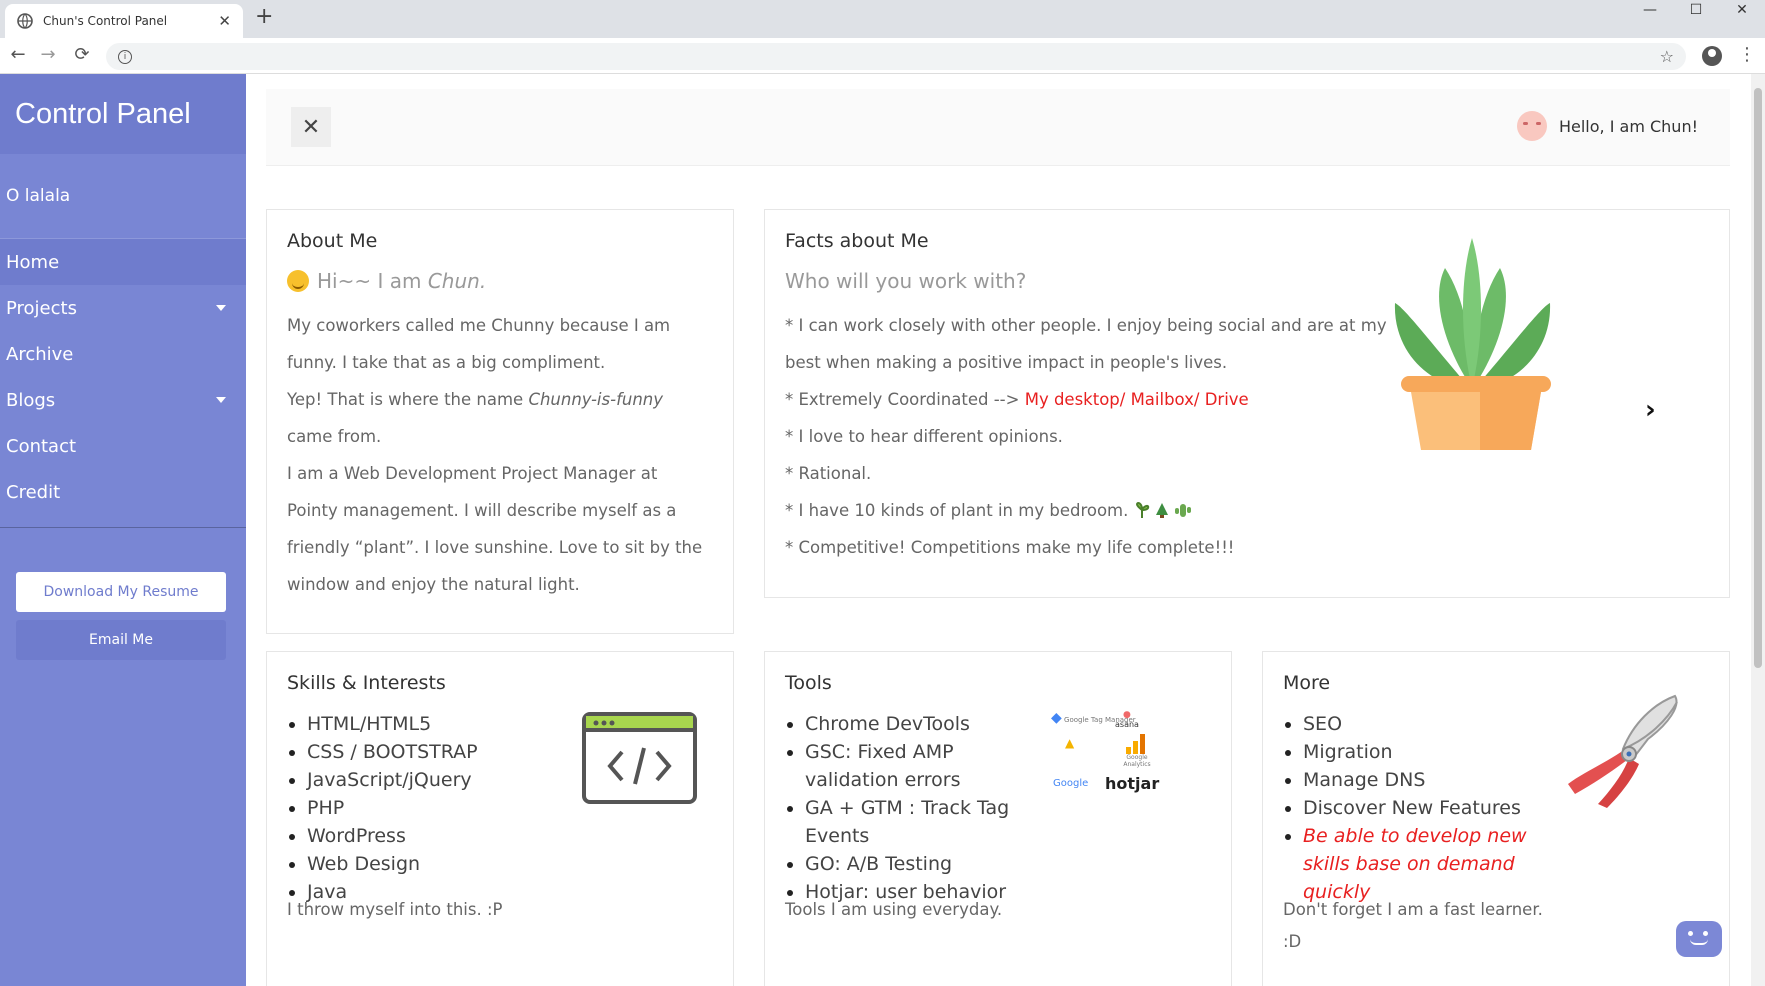  Describe the element at coordinates (392, 752) in the screenshot. I see `list-item: CSS / BOOTSTRAP` at that location.